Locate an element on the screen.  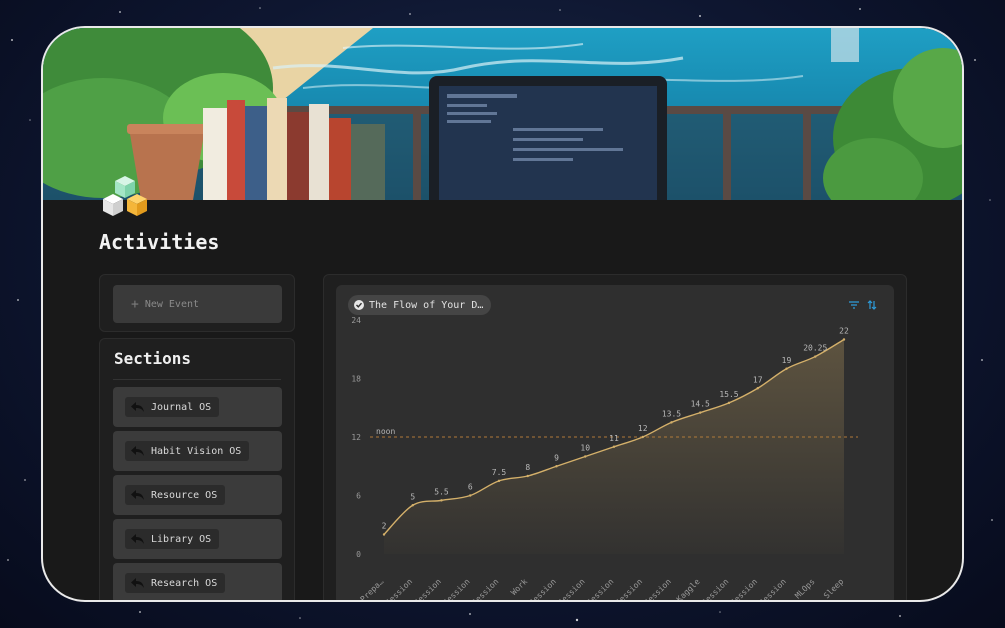
data-label: 5 is located at coordinates (412, 496).